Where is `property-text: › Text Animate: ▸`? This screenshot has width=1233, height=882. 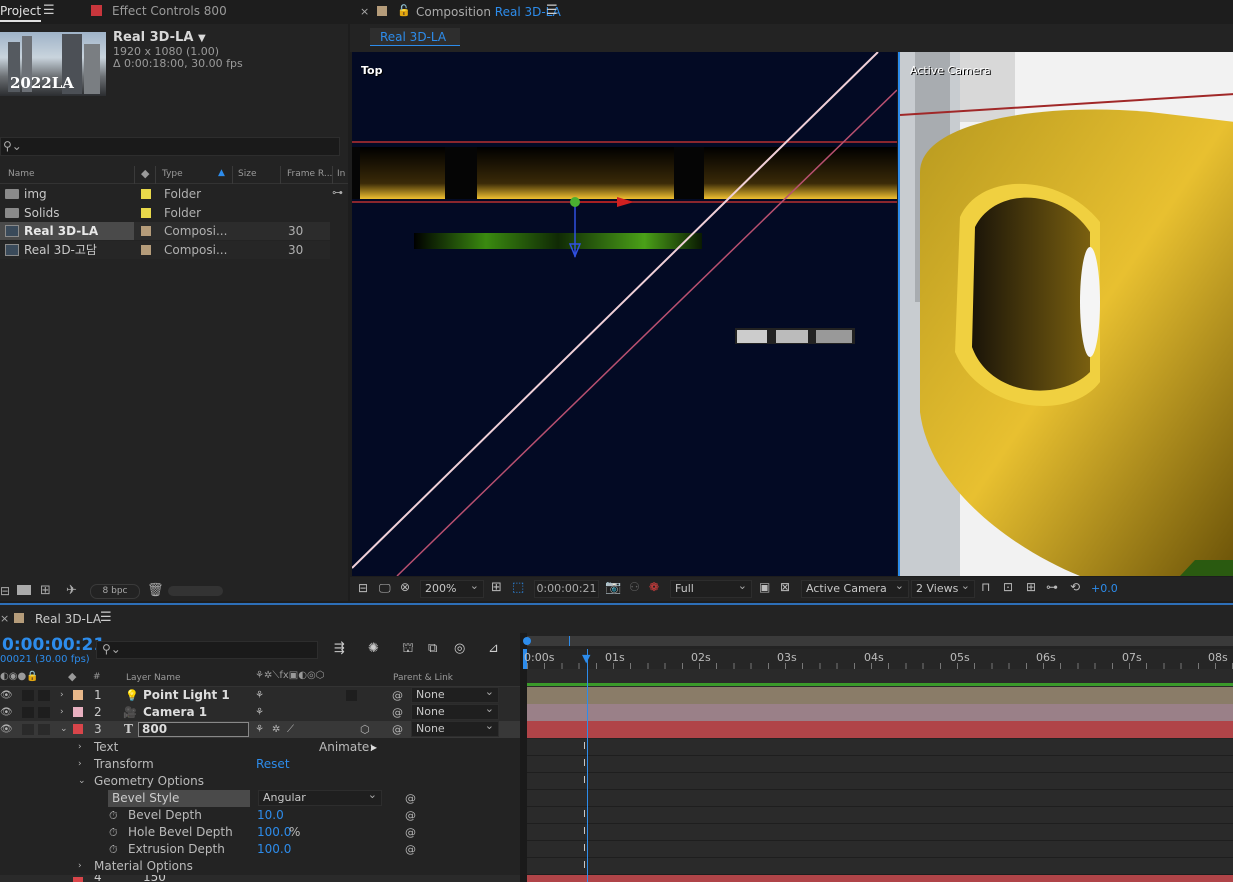 property-text: › Text Animate: ▸ is located at coordinates (260, 747).